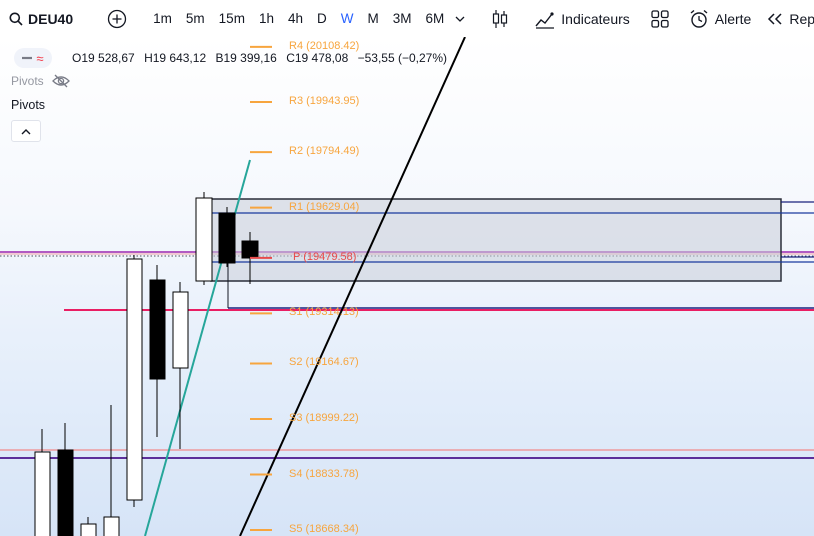  Describe the element at coordinates (373, 18) in the screenshot. I see `interval-m: M` at that location.